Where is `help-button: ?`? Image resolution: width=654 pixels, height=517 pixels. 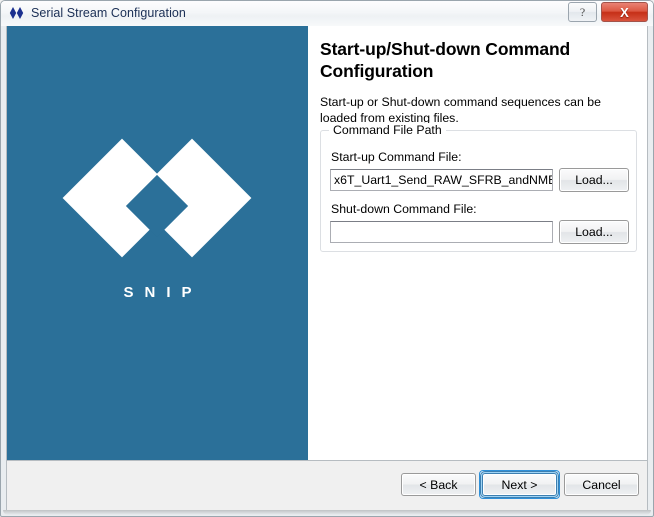 help-button: ? is located at coordinates (582, 12).